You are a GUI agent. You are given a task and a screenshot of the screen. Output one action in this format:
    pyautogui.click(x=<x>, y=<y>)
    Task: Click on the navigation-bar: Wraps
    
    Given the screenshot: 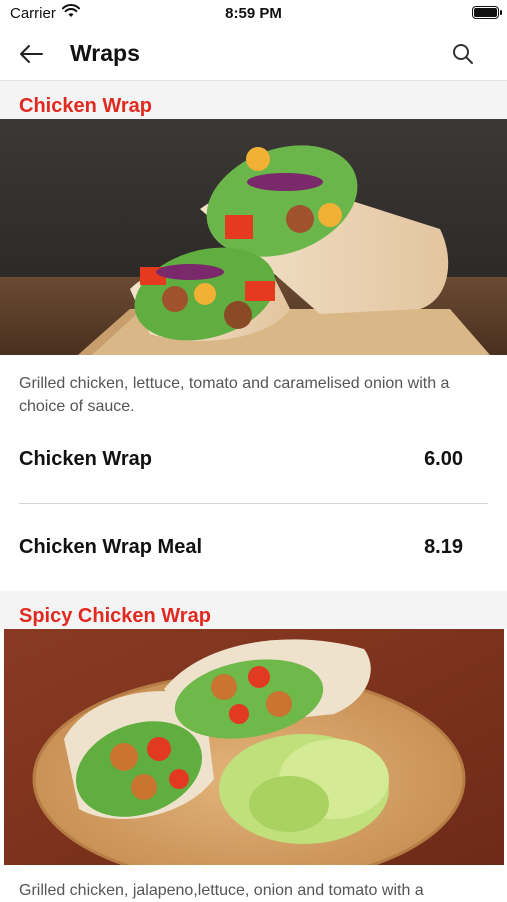 What is the action you would take?
    pyautogui.click(x=253, y=54)
    